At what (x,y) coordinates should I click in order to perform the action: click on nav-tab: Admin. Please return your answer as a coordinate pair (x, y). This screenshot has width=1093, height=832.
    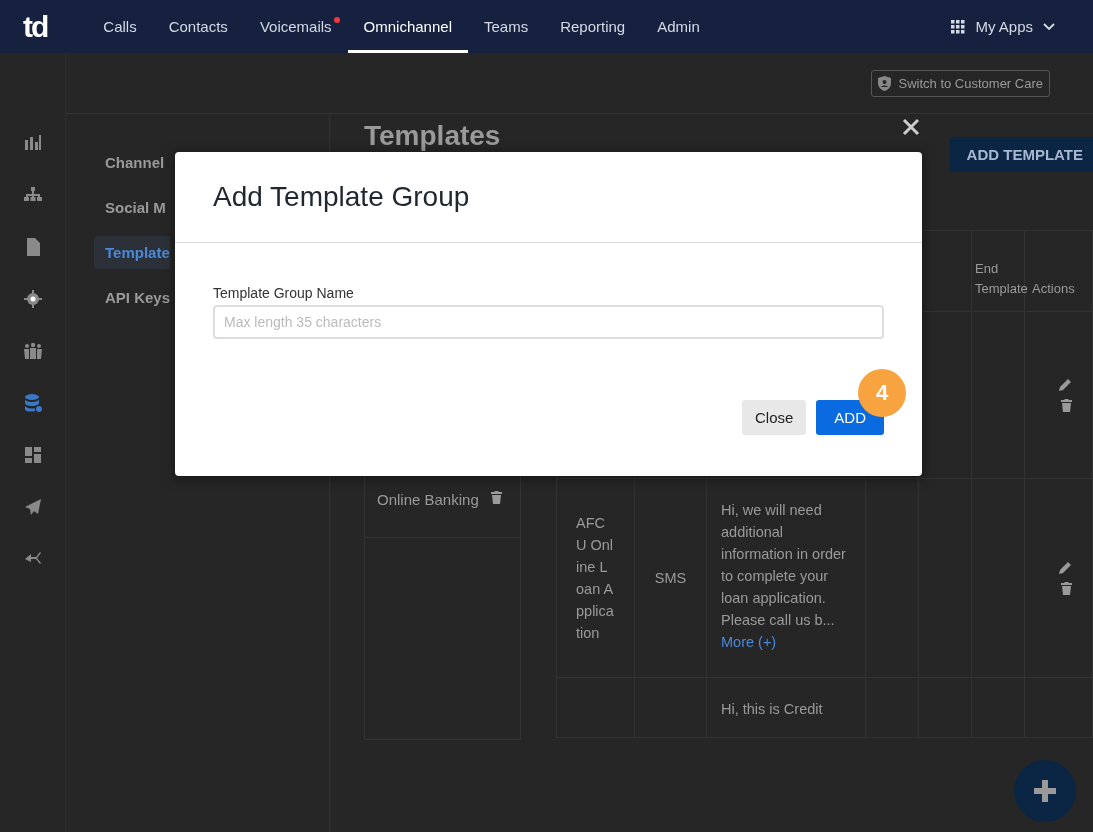
    Looking at the image, I should click on (678, 26).